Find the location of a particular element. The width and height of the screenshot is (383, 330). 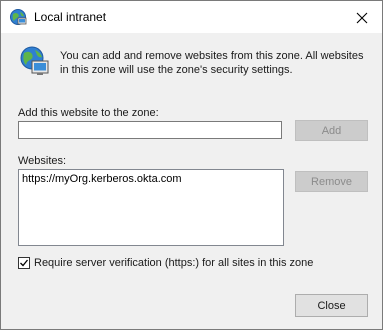

globe-monitor-icon is located at coordinates (34, 61).